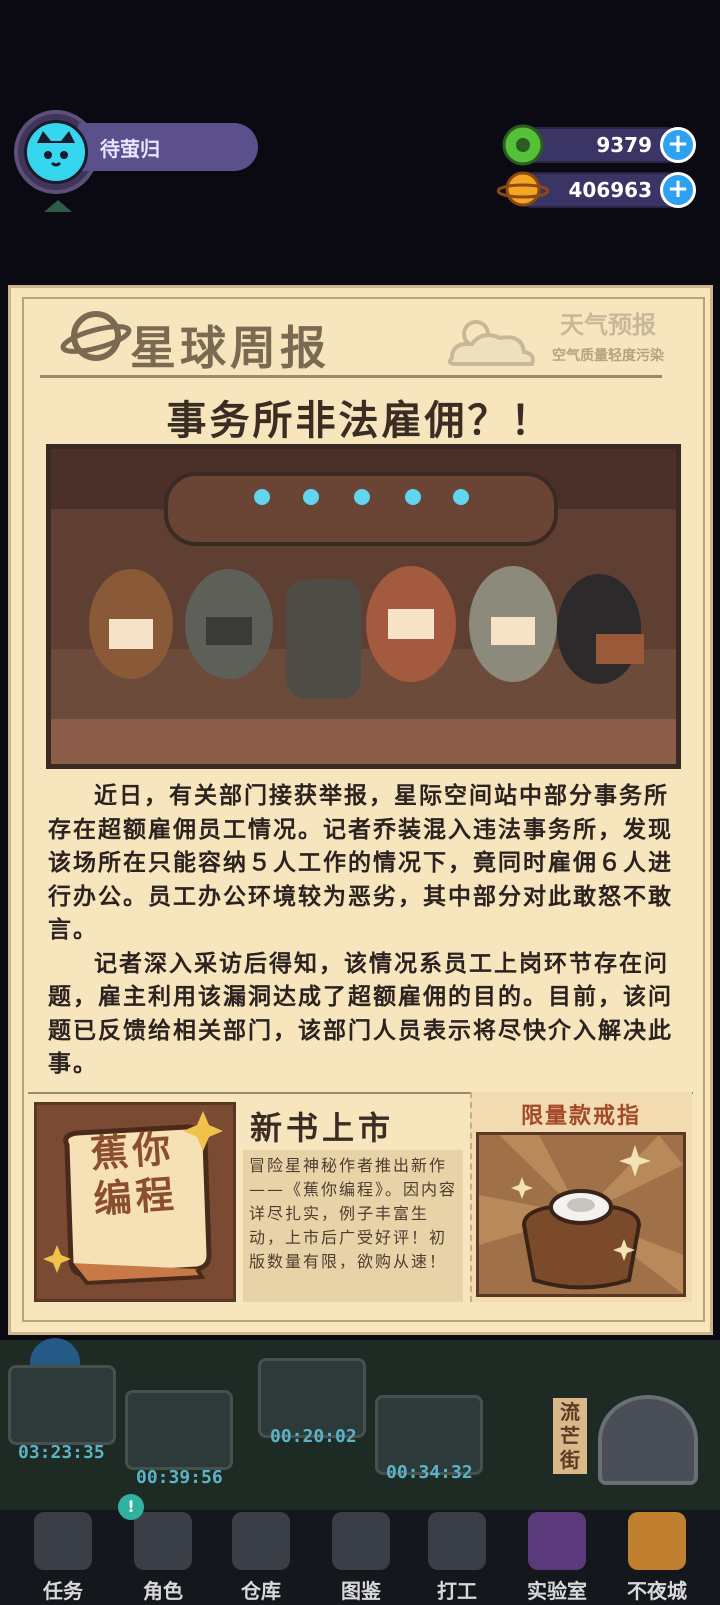 The width and height of the screenshot is (720, 1605). I want to click on cat-face-icon, so click(56, 149).